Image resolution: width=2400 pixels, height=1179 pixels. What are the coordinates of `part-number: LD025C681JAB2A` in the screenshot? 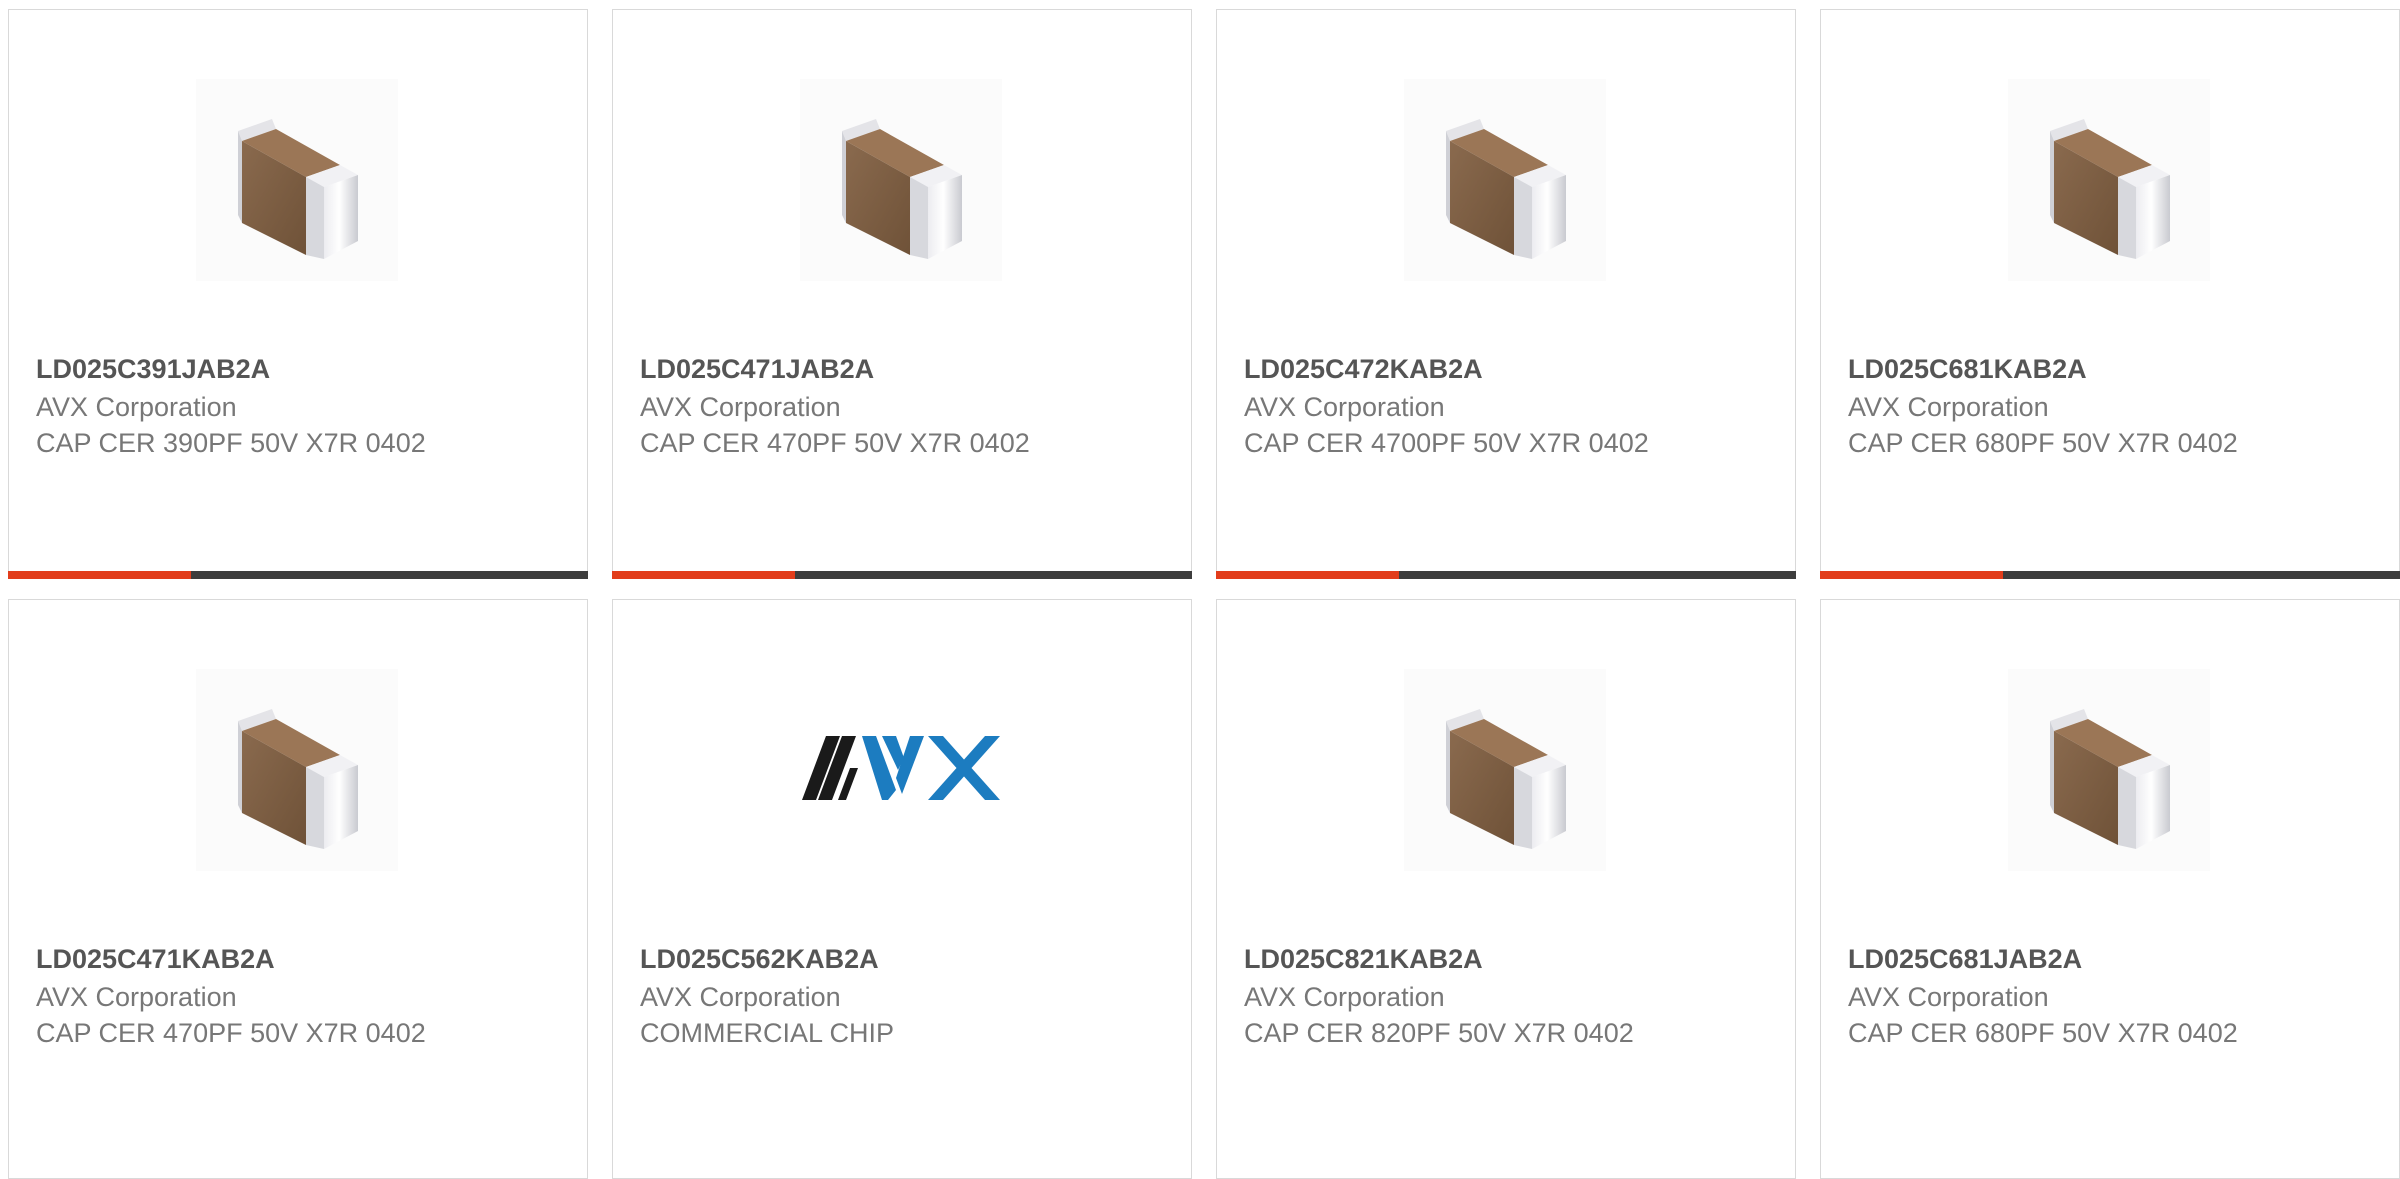 It's located at (1965, 959).